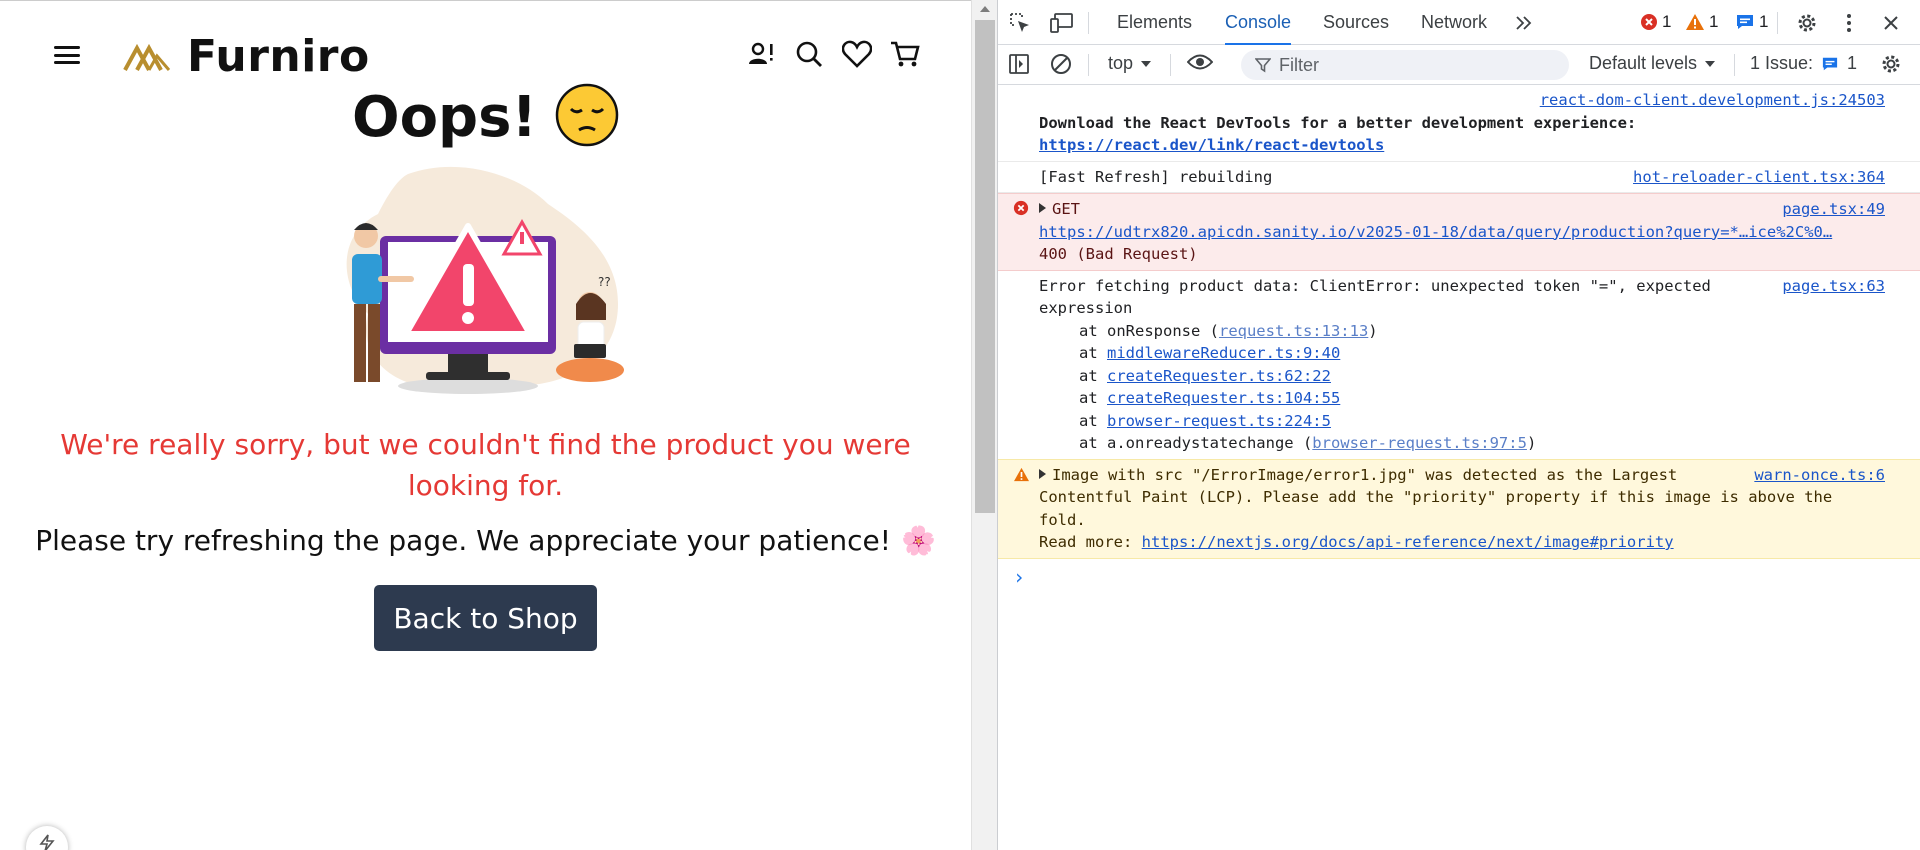  I want to click on console-toolbar: top Filter Default levels 1 Issue: 1, so click(1459, 65).